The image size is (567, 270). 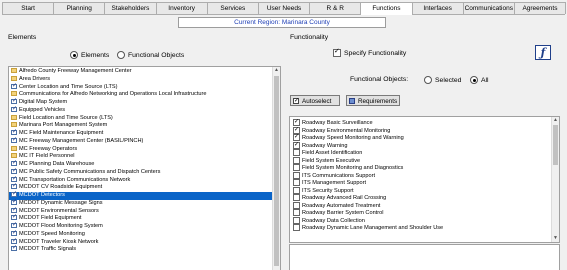 What do you see at coordinates (181, 8) in the screenshot?
I see `tab-inventory: Inventory` at bounding box center [181, 8].